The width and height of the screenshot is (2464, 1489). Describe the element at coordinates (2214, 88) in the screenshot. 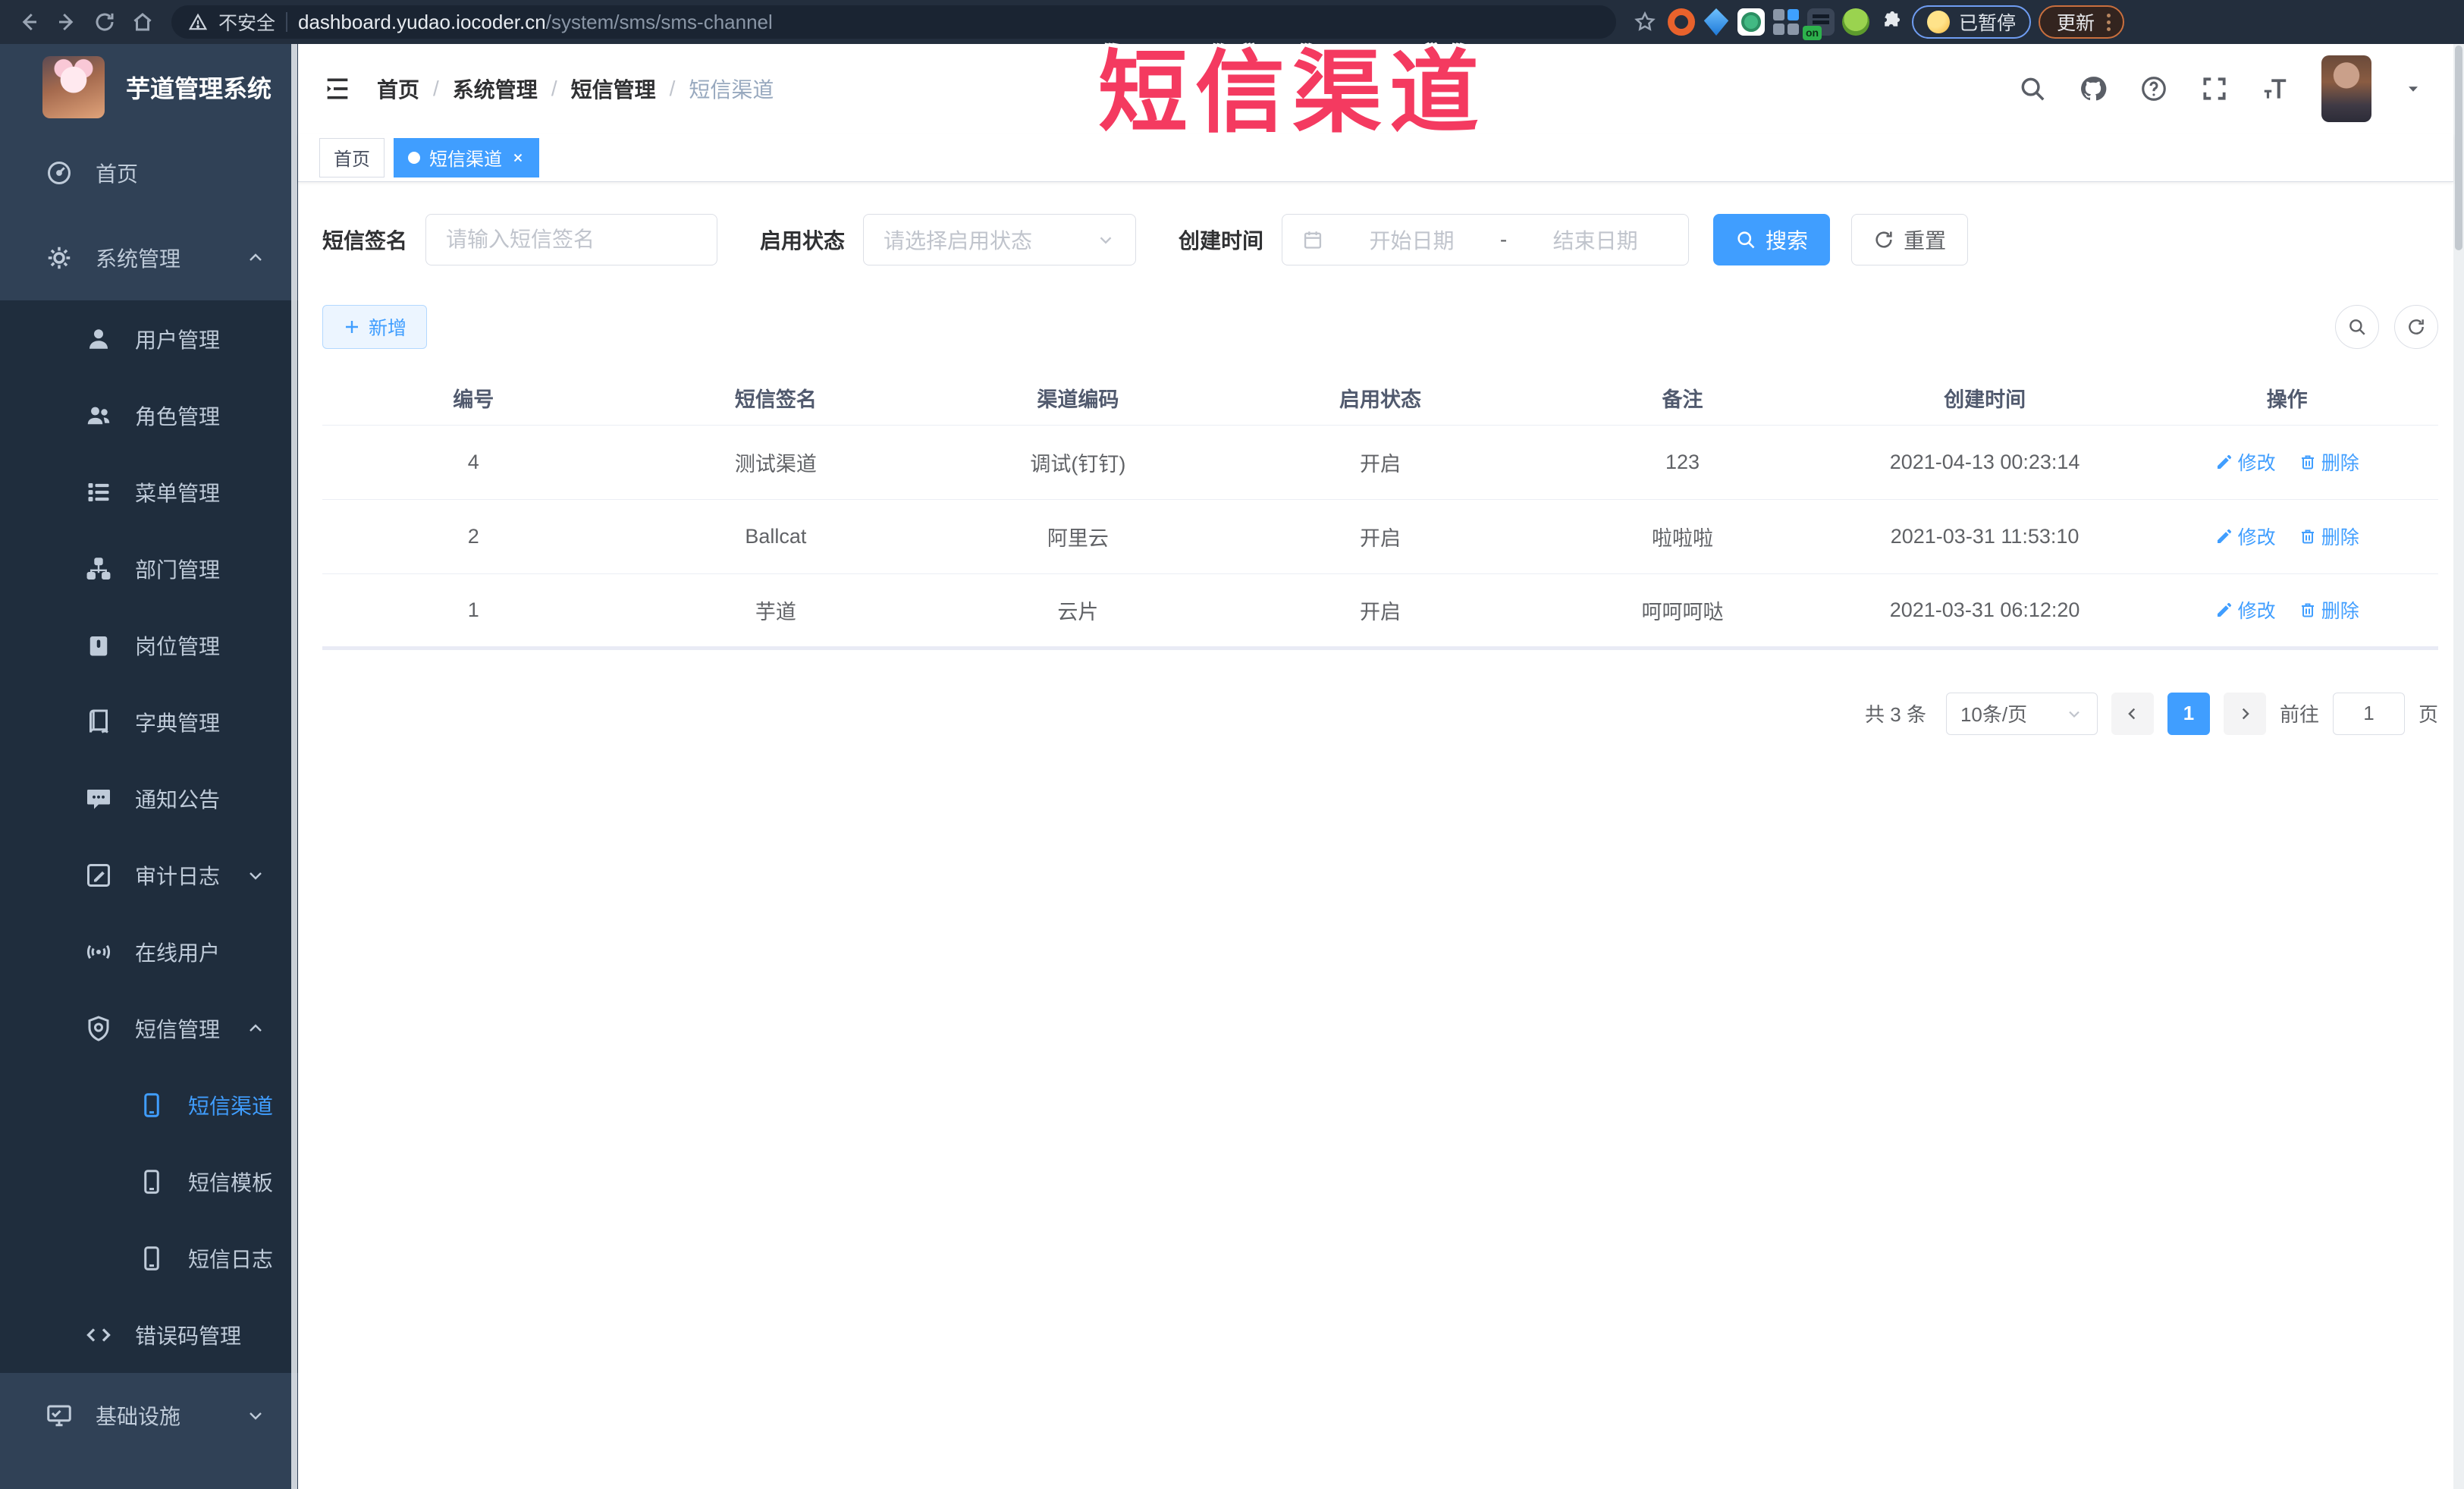

I see `fullscreen-icon` at that location.